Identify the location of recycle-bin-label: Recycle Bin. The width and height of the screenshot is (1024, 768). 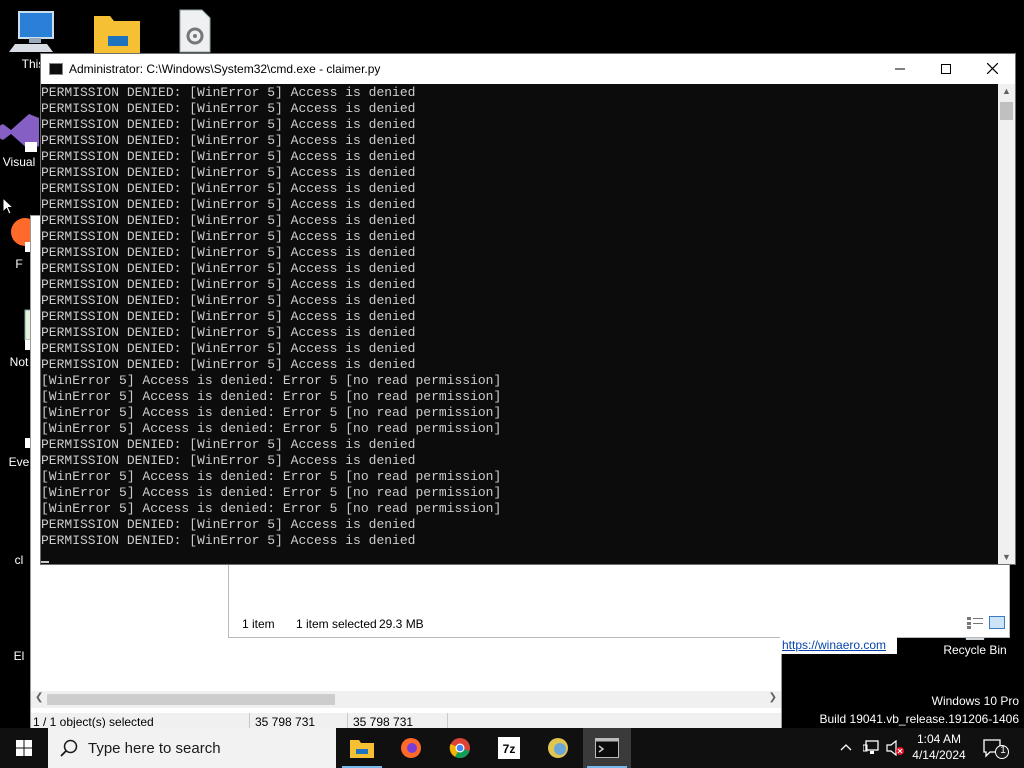
(975, 650).